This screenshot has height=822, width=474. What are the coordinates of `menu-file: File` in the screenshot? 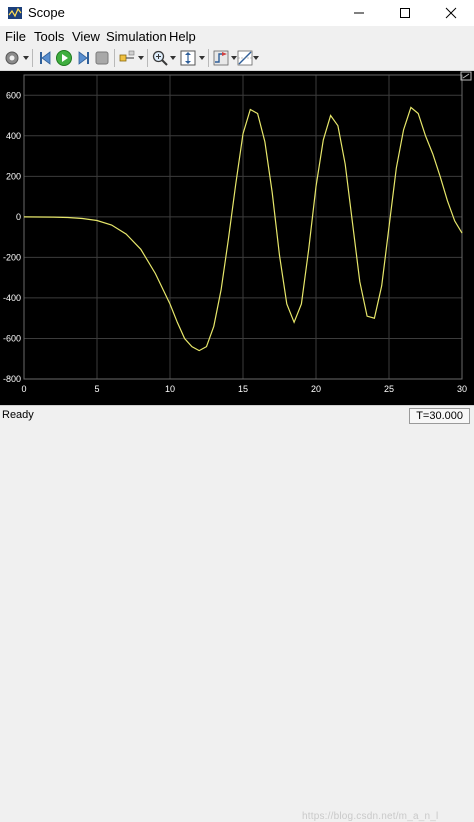 It's located at (15, 36).